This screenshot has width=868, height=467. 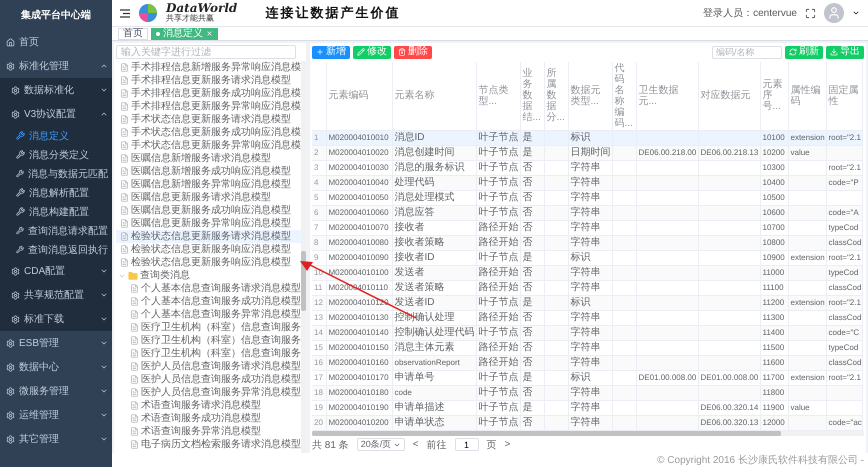 What do you see at coordinates (466, 445) in the screenshot?
I see `page-field: 1` at bounding box center [466, 445].